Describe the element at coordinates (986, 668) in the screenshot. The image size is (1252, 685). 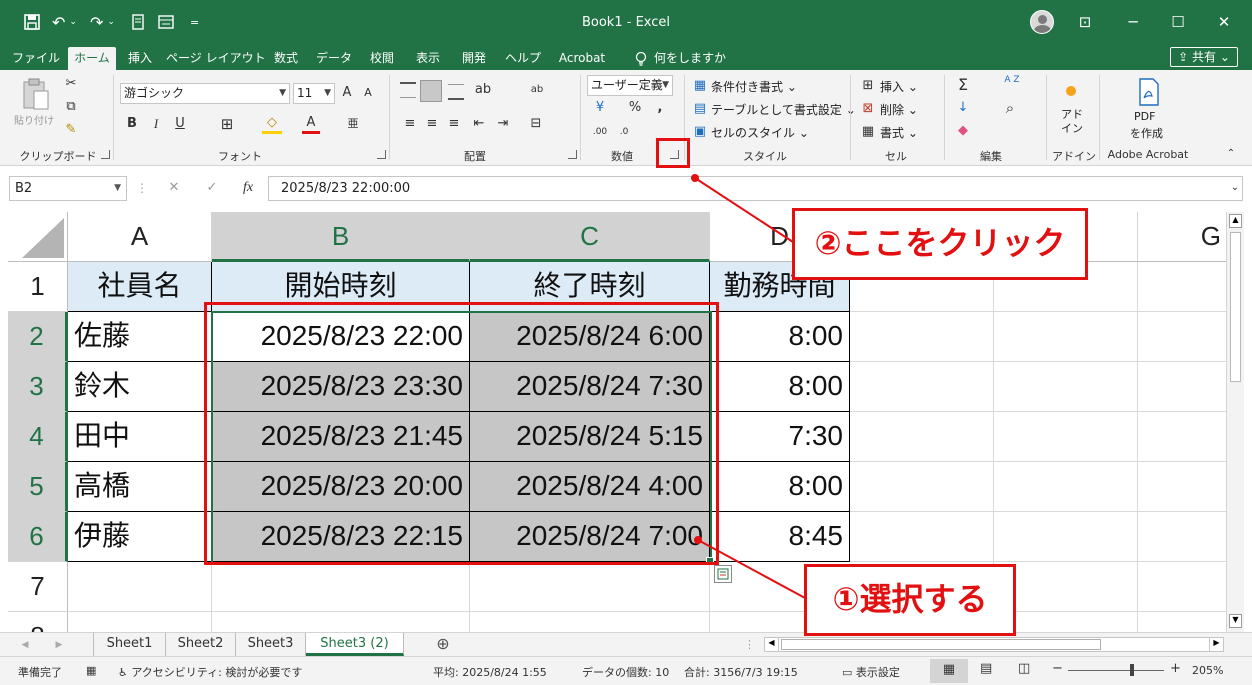
I see `page-layout-view-icon: ▤` at that location.